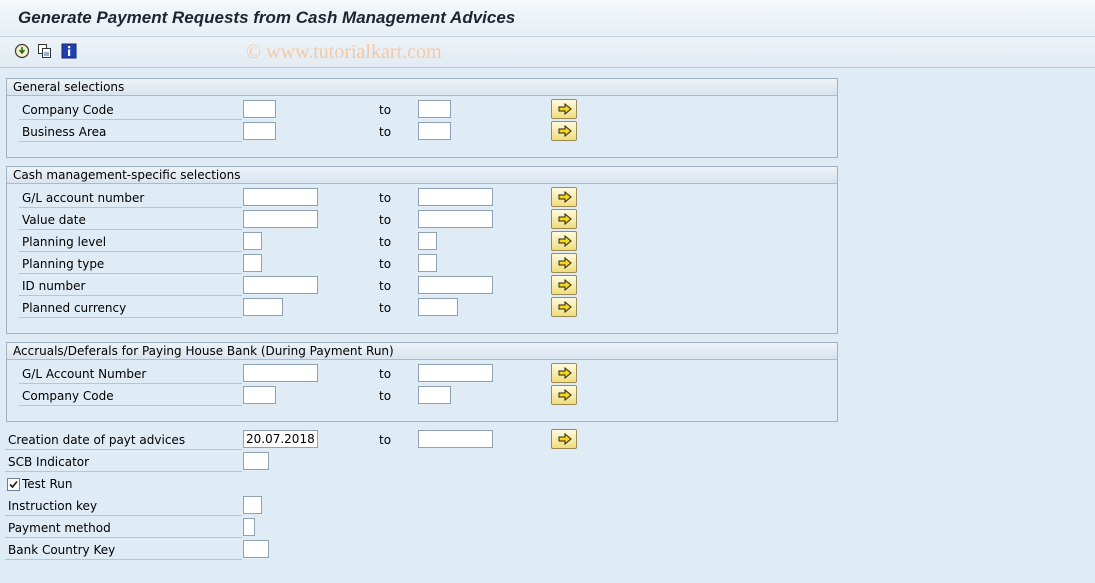 The width and height of the screenshot is (1095, 583). I want to click on id-number-multiple-selection-button, so click(564, 285).